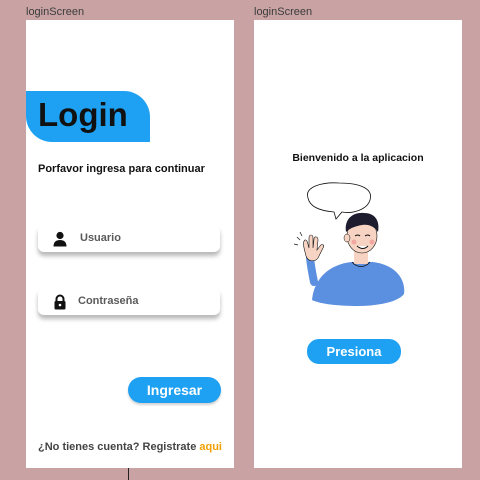 Image resolution: width=480 pixels, height=480 pixels. What do you see at coordinates (283, 12) in the screenshot?
I see `frame-label-welcome: loginScreen` at bounding box center [283, 12].